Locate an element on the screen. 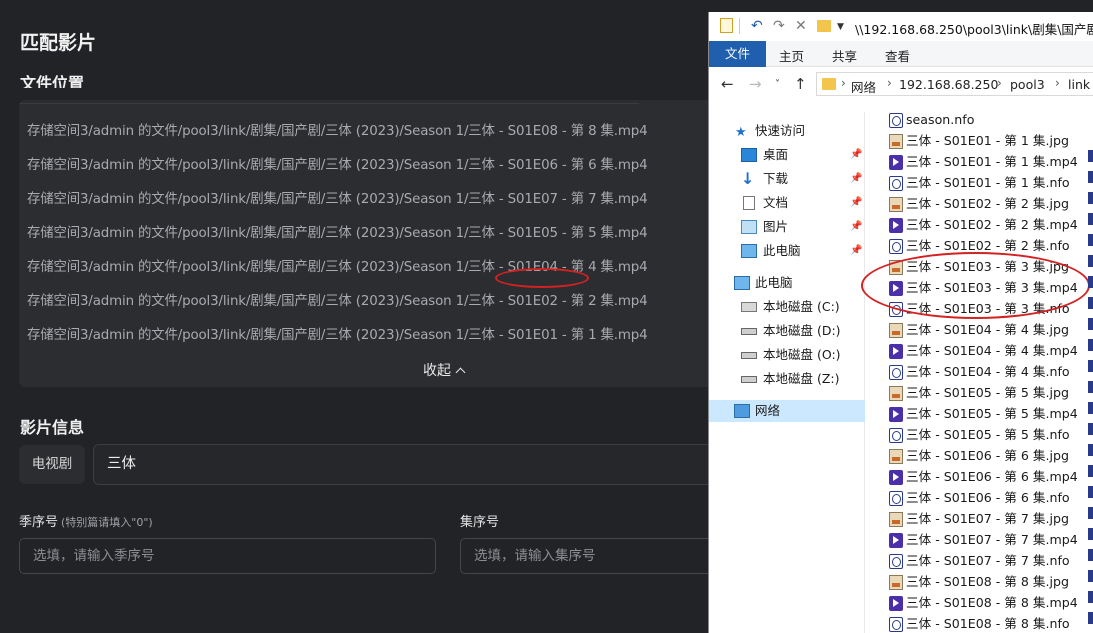 The height and width of the screenshot is (633, 1093). file-item: 三体 - S01E02 - 第 2 集.jpg is located at coordinates (989, 204).